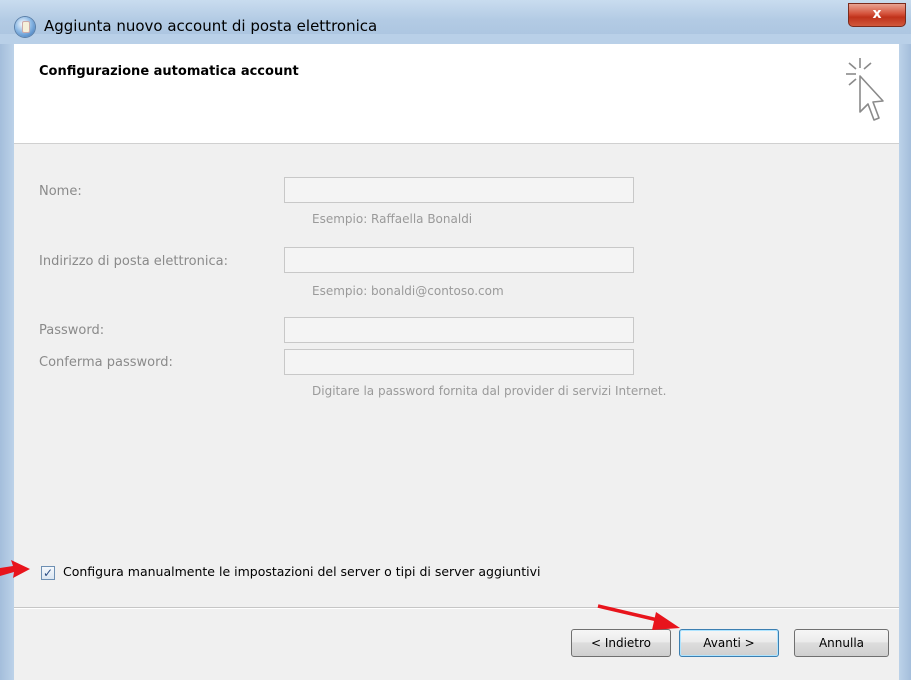 The height and width of the screenshot is (680, 911). Describe the element at coordinates (106, 362) in the screenshot. I see `confirm-password-label: Conferma password:` at that location.